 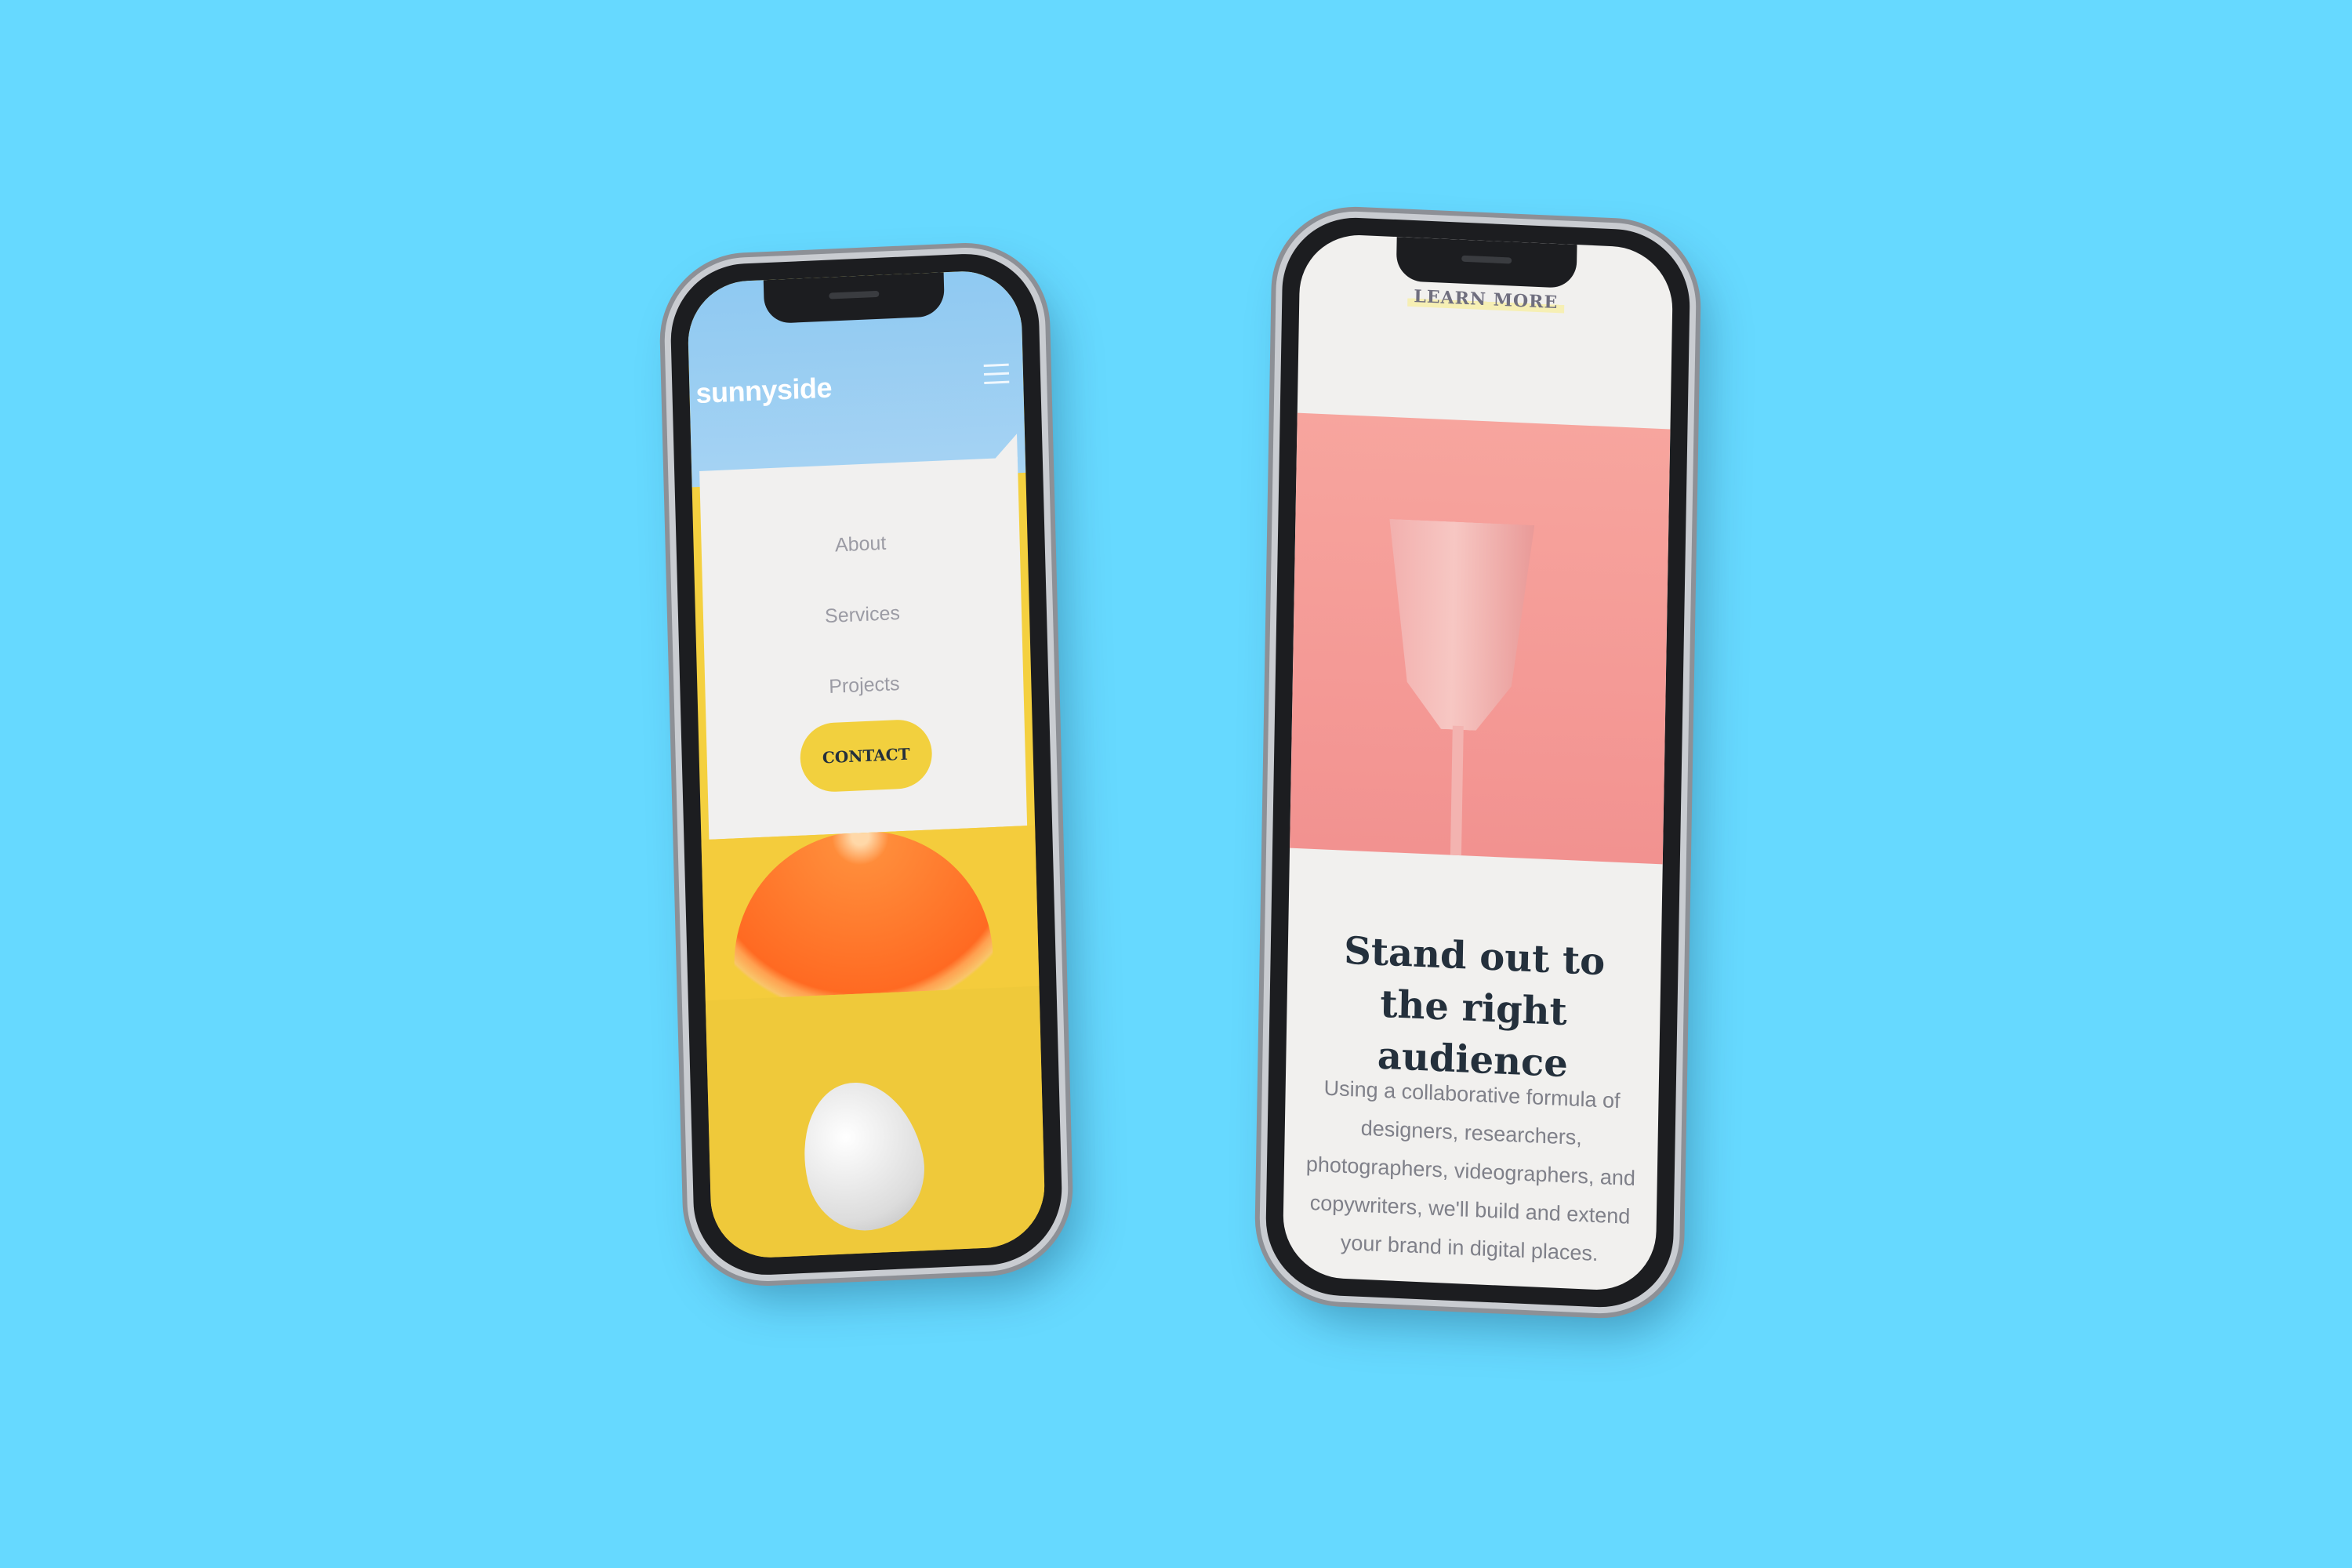 What do you see at coordinates (764, 391) in the screenshot?
I see `sunnyside-logo: sunnyside` at bounding box center [764, 391].